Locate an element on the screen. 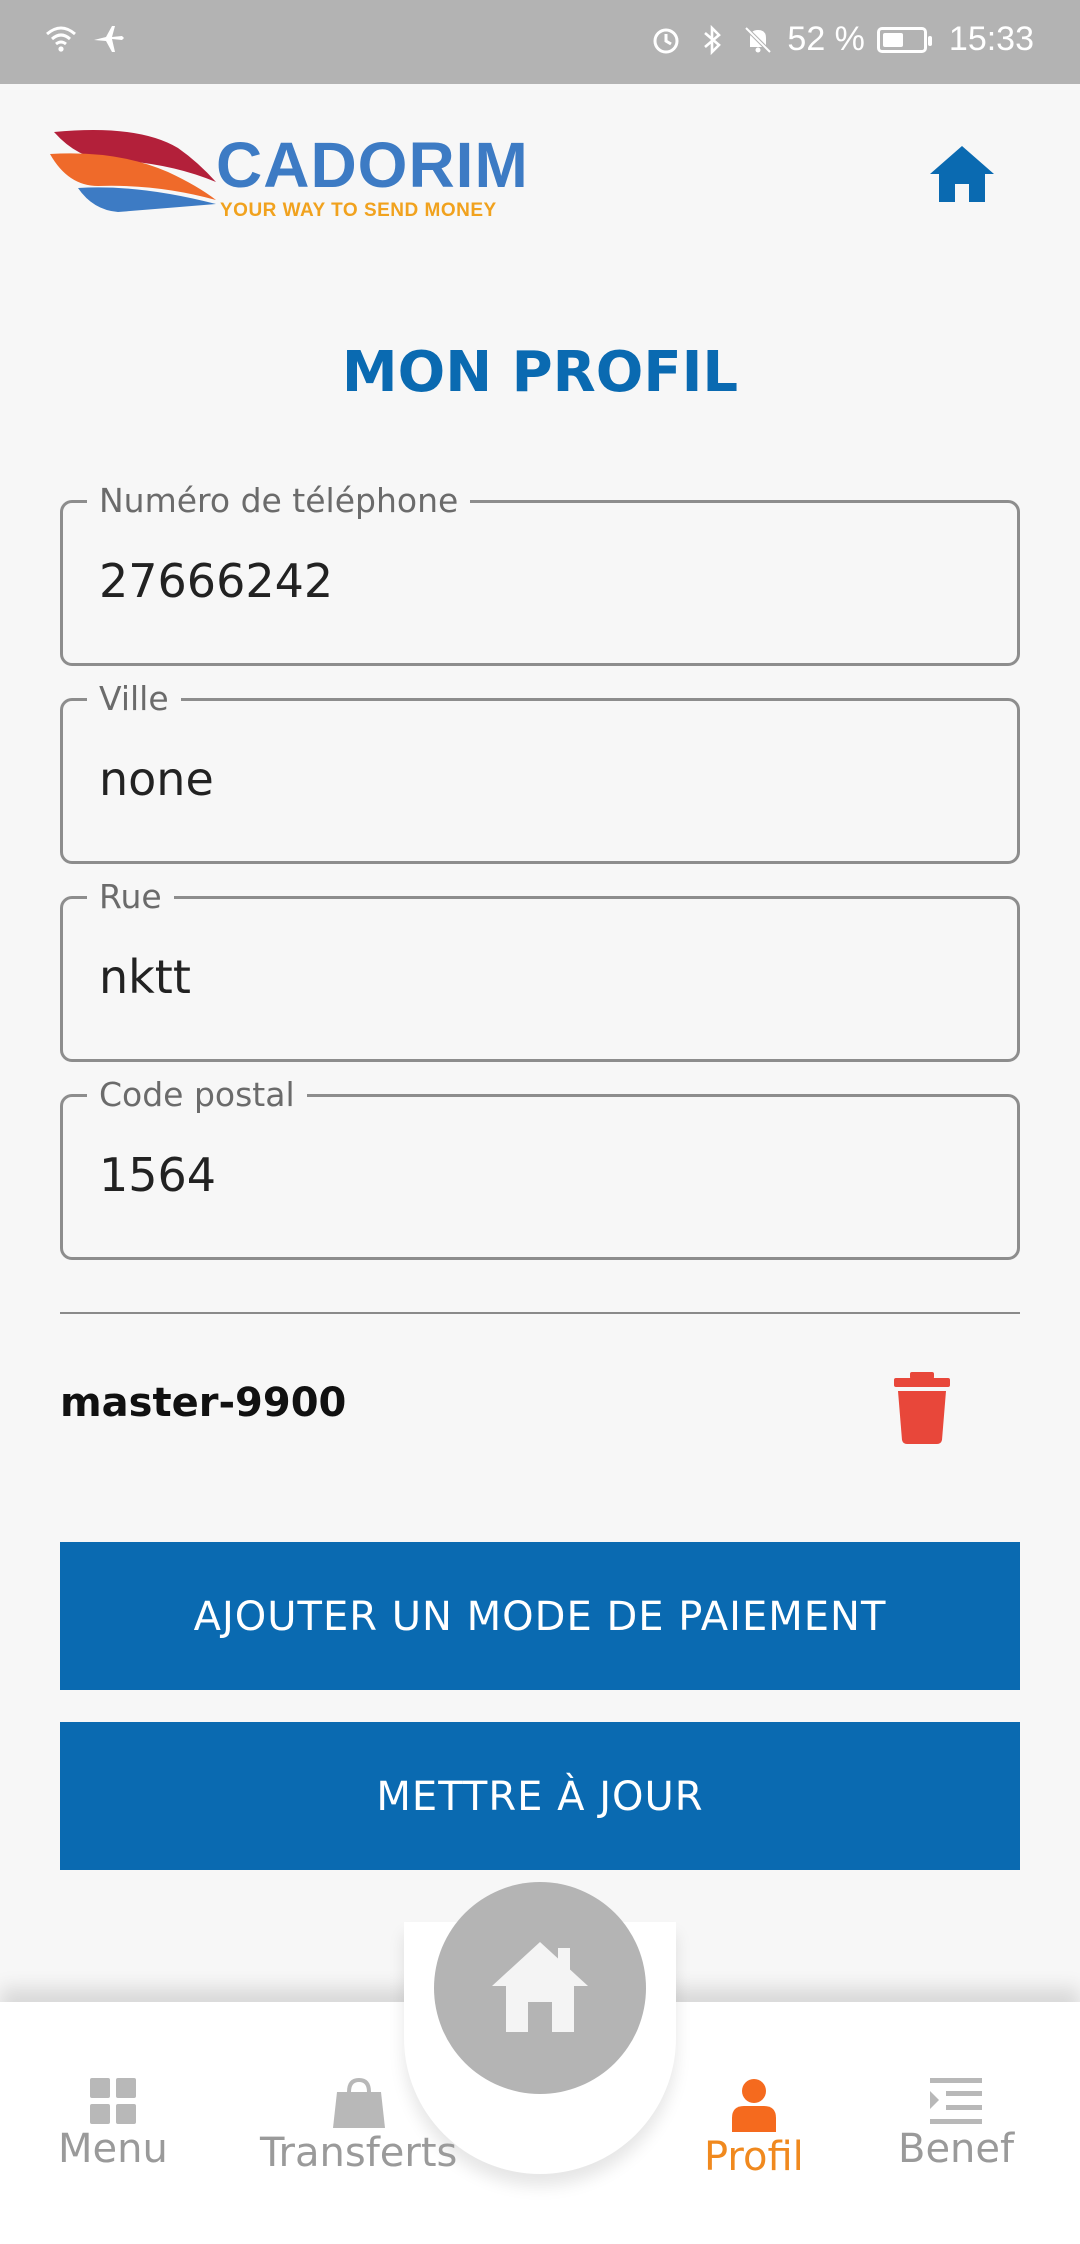  alarm-icon is located at coordinates (666, 40).